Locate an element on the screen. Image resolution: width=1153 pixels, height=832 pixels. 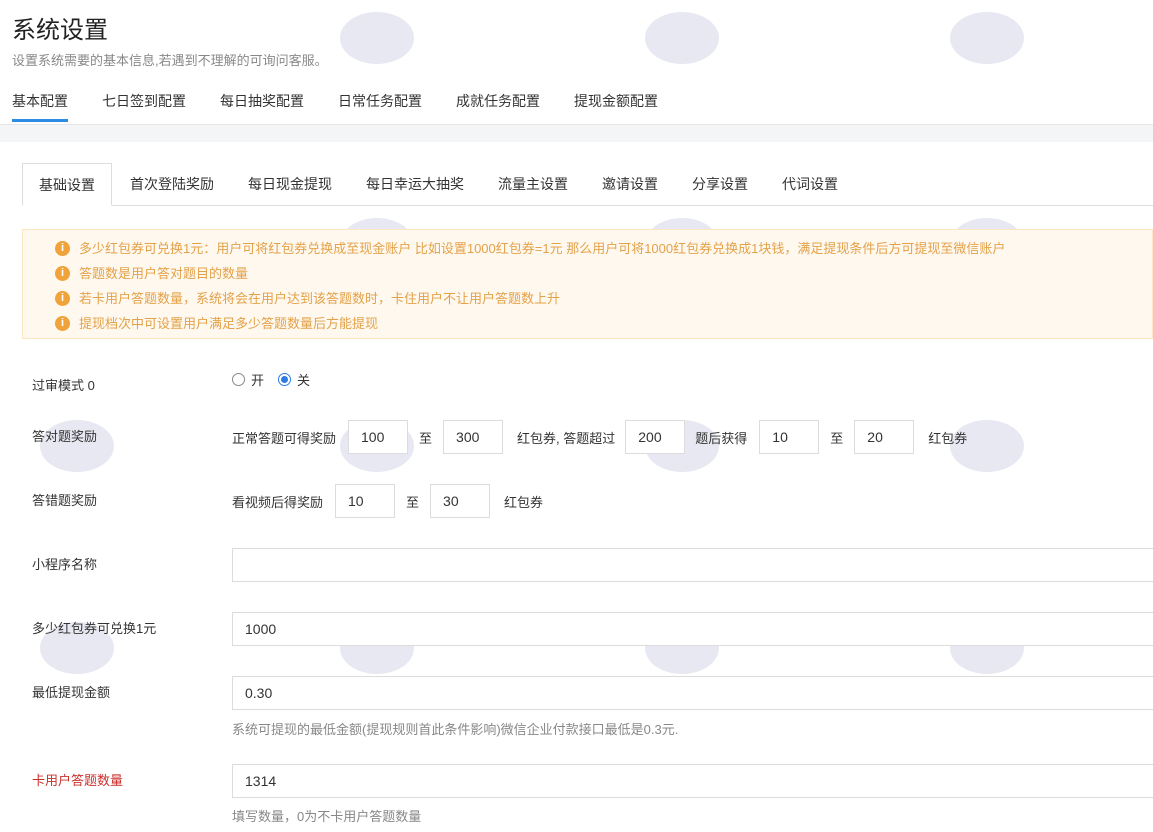
bonus-reward-min-input: 10 is located at coordinates (789, 437).